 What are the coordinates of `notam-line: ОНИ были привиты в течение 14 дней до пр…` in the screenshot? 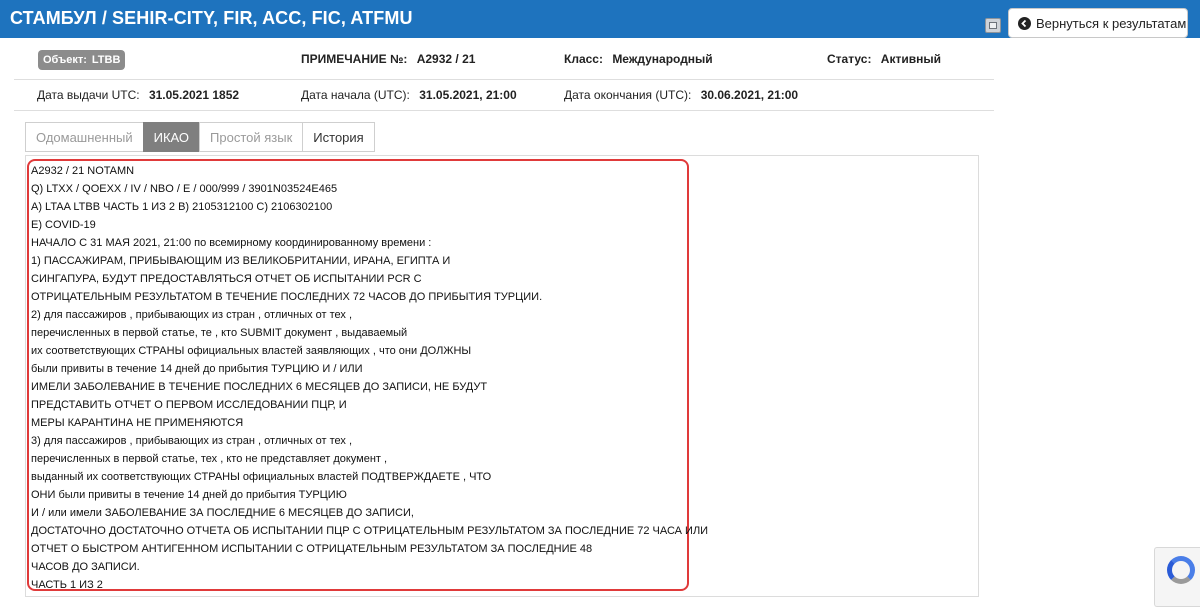 It's located at (189, 495).